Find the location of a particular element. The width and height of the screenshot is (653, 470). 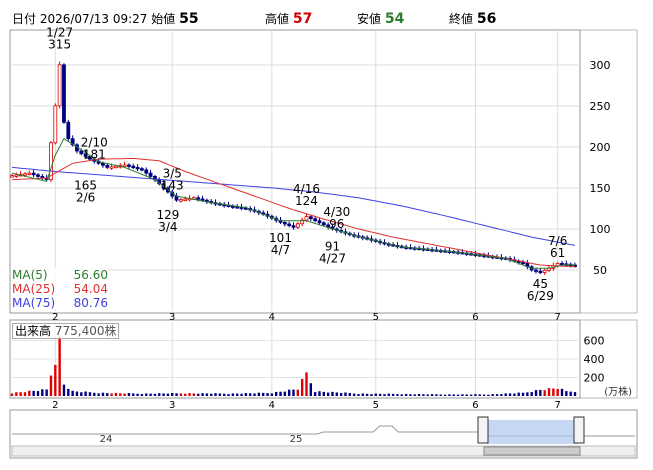

volume-tick-label: 600 is located at coordinates (594, 341).